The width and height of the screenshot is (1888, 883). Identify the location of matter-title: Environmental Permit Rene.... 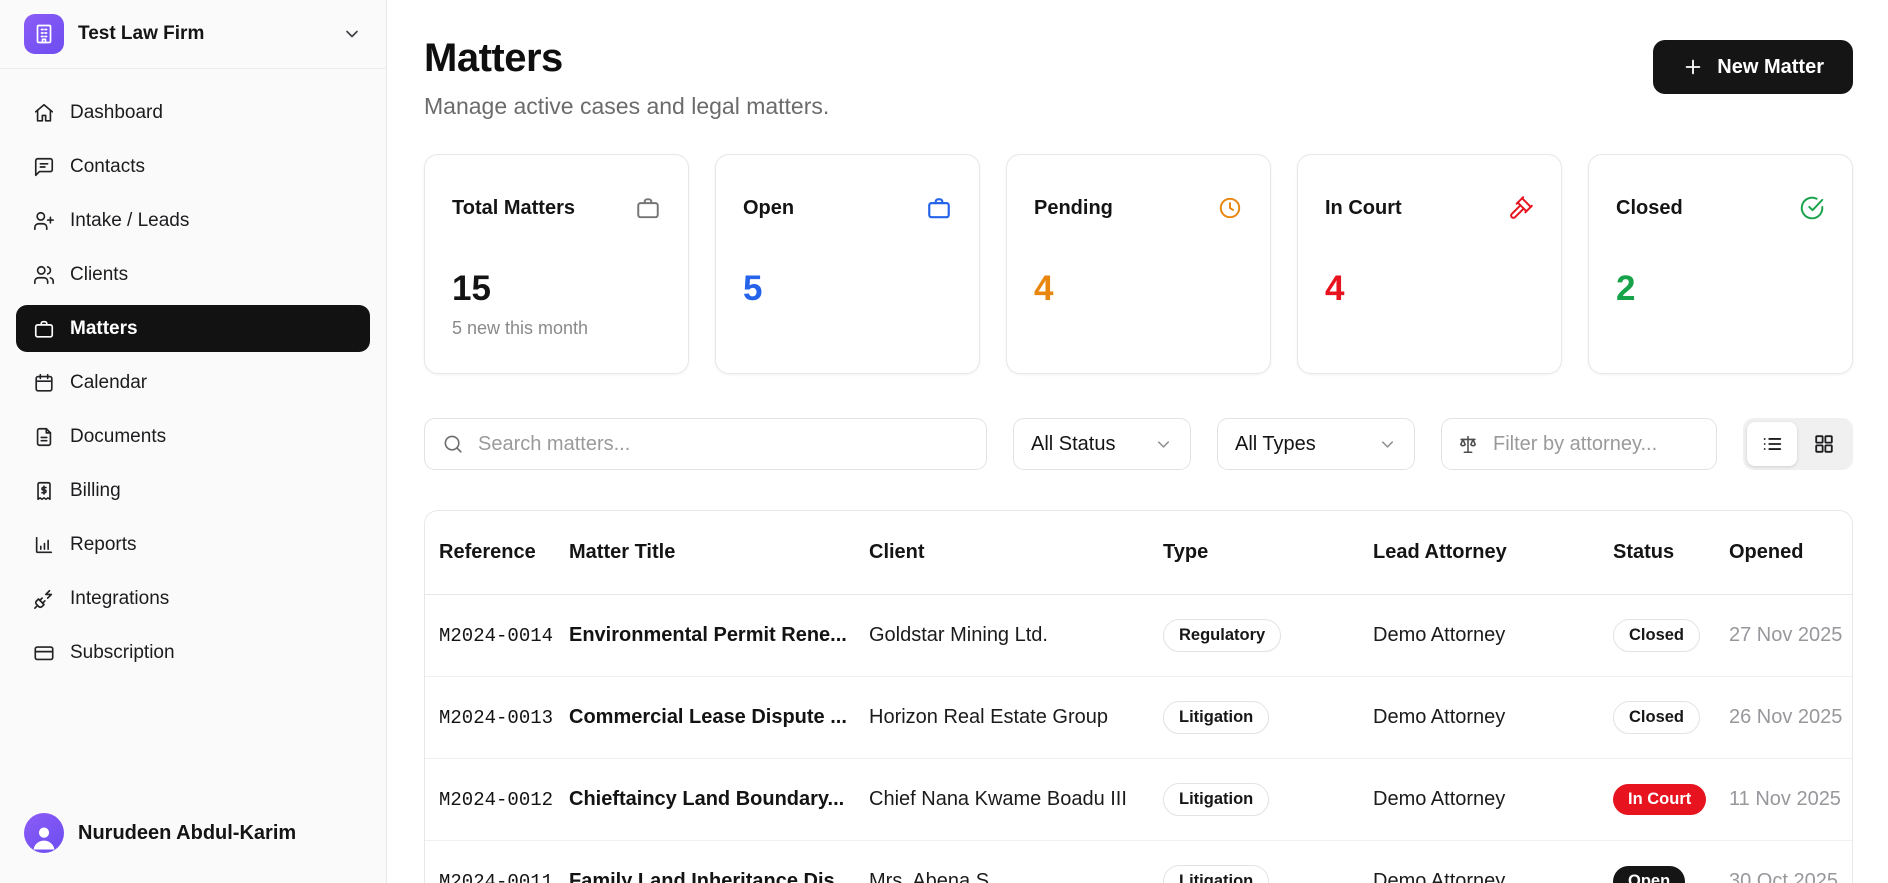
(708, 635).